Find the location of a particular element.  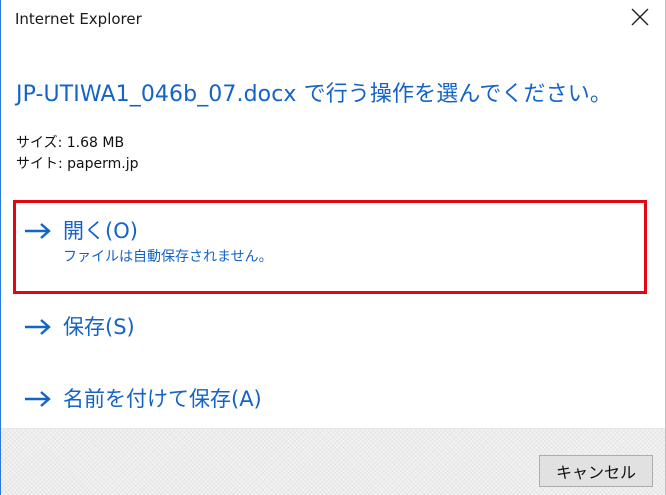

save-as-option-label: 名前を付けて保存(A) is located at coordinates (162, 399).